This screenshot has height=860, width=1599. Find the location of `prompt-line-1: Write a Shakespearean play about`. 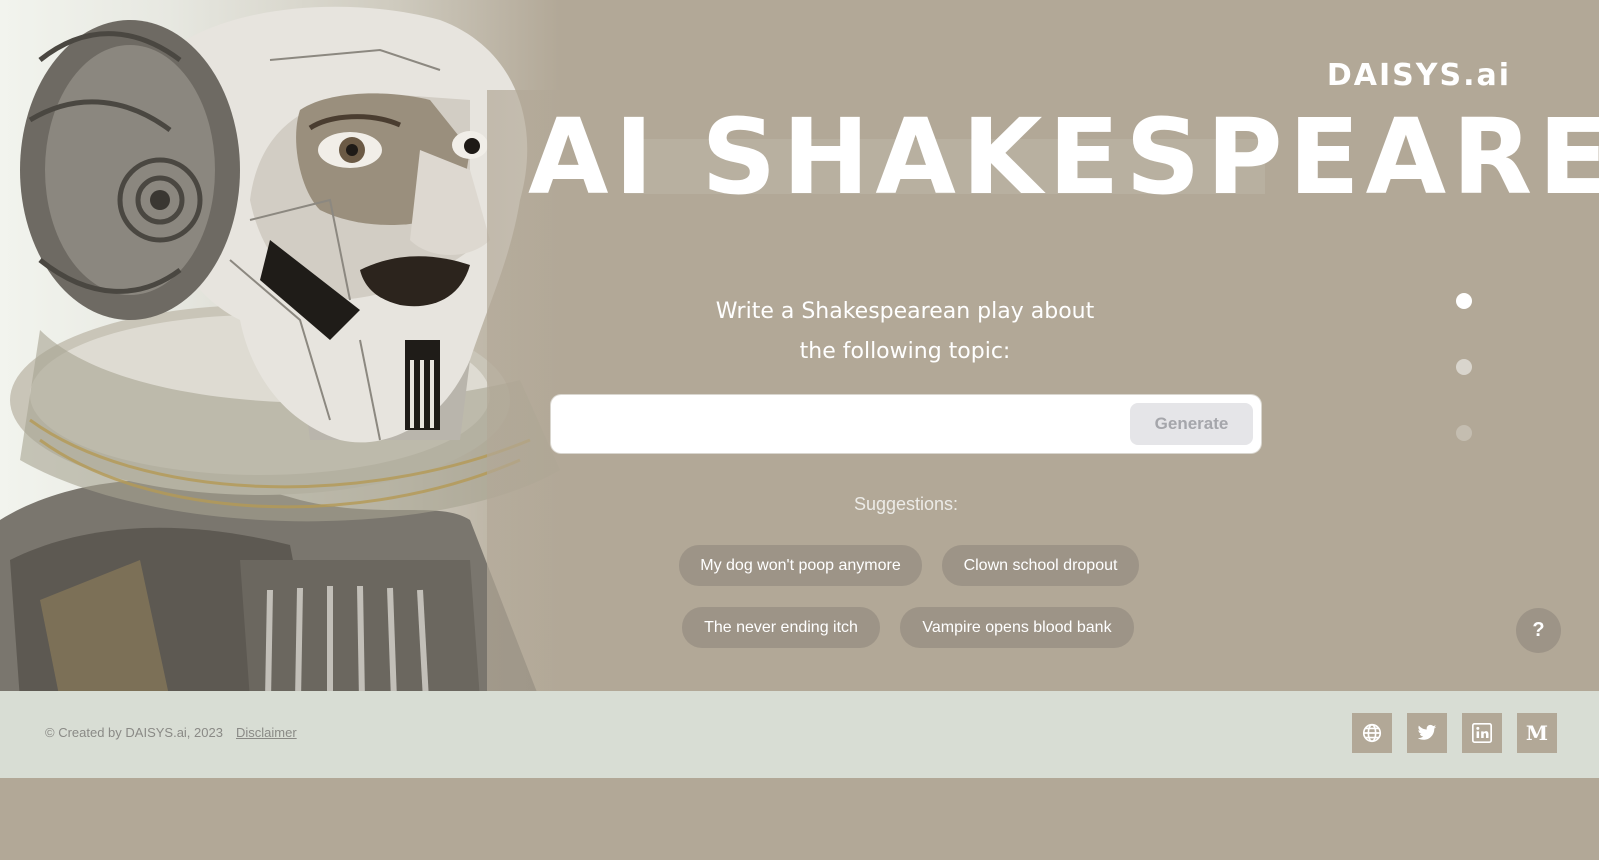

prompt-line-1: Write a Shakespearean play about is located at coordinates (905, 311).